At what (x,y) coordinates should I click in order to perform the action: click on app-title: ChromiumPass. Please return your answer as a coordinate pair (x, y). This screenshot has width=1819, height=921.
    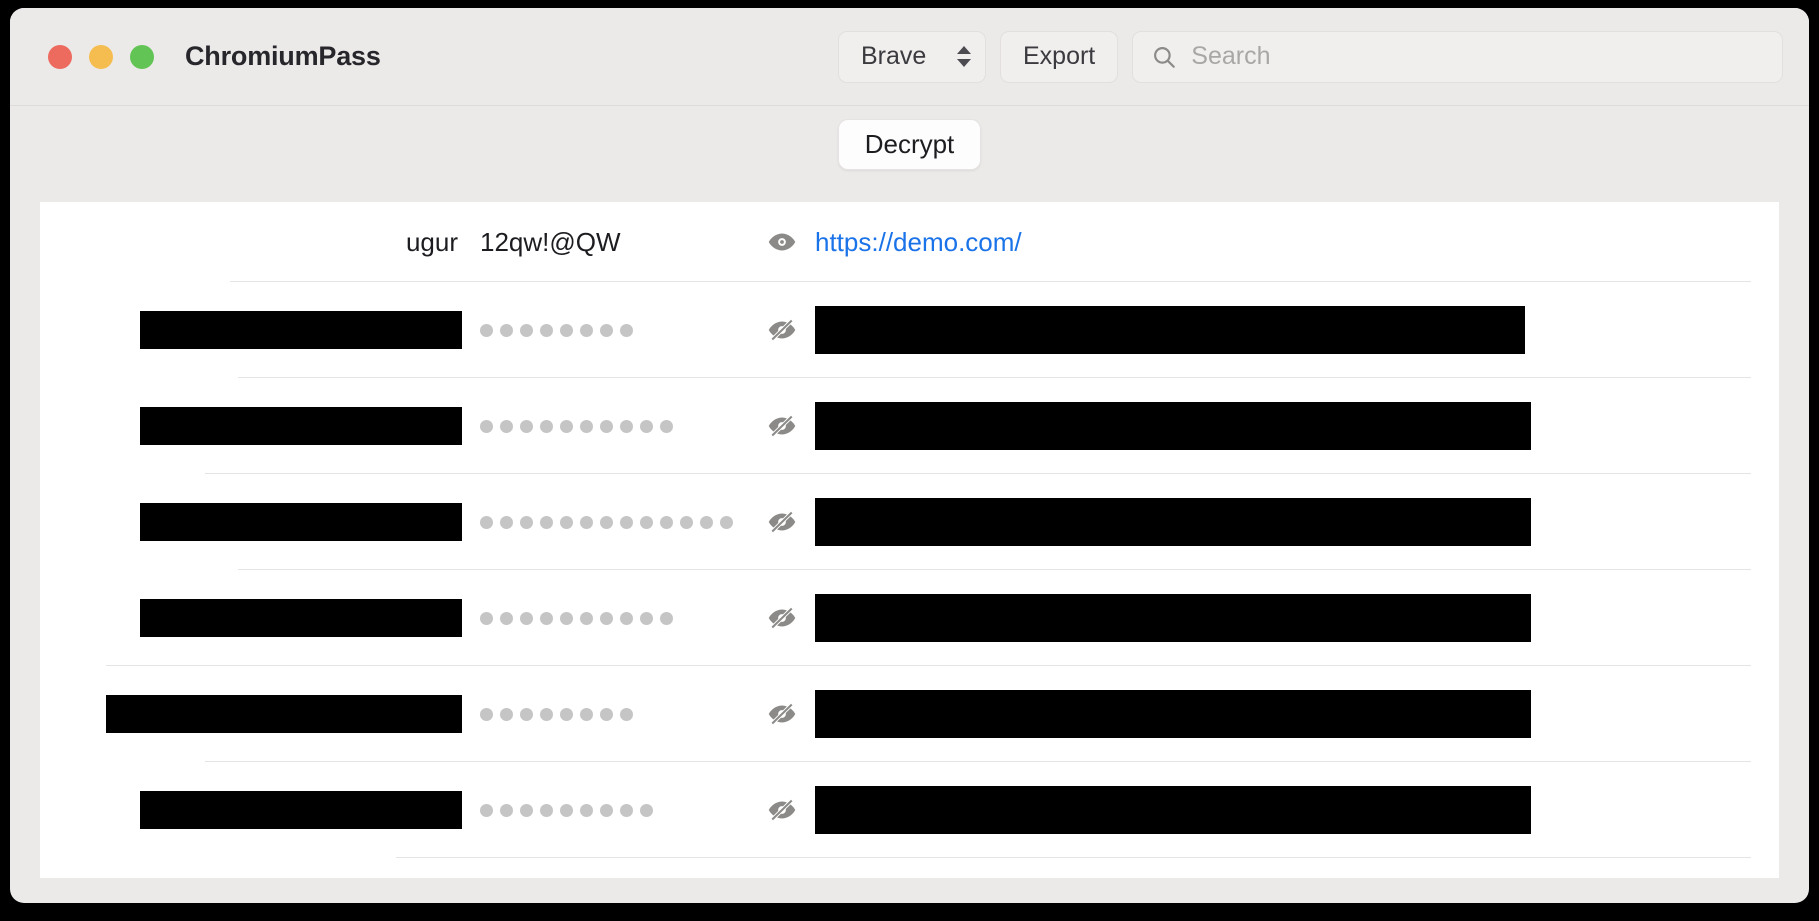
    Looking at the image, I should click on (283, 56).